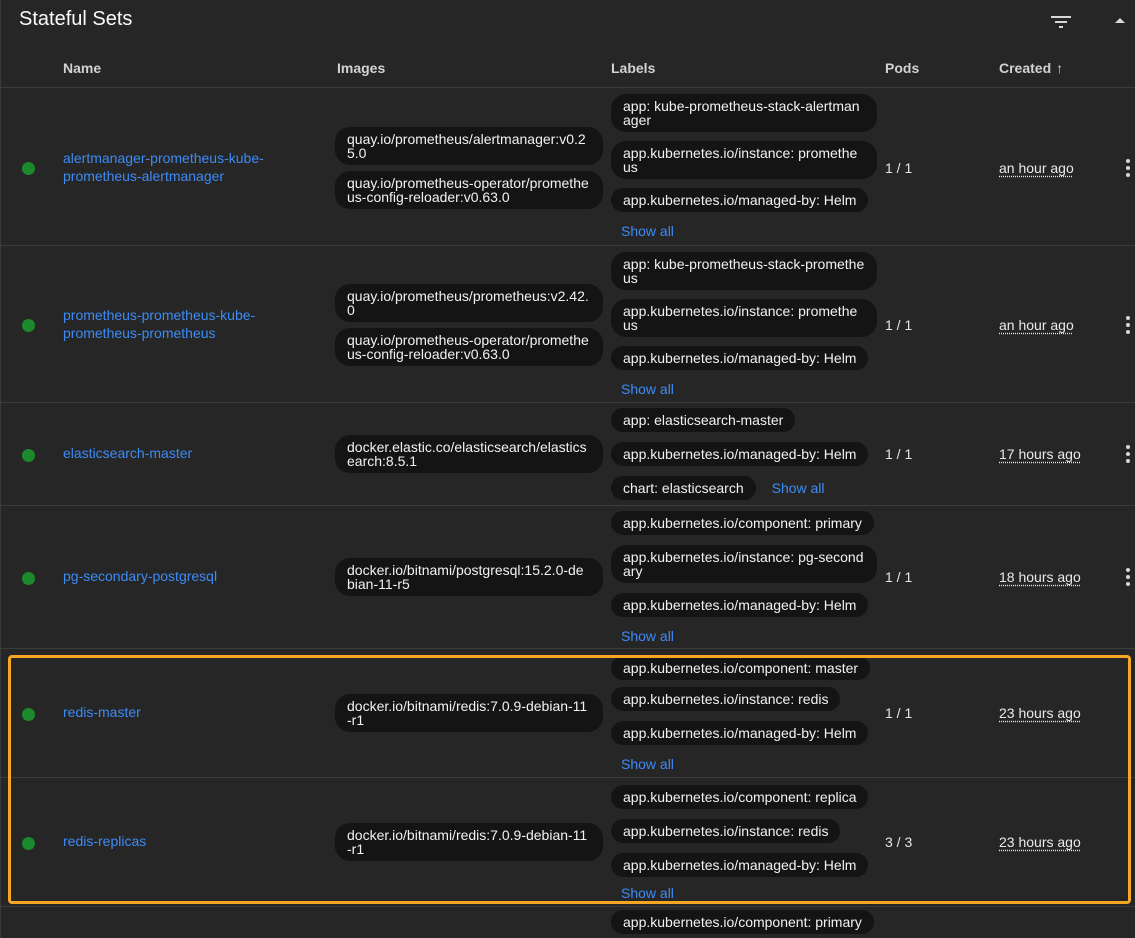 The width and height of the screenshot is (1135, 938). Describe the element at coordinates (744, 113) in the screenshot. I see `label-chip: app: kube-prometheus-stack-alertmanager` at that location.